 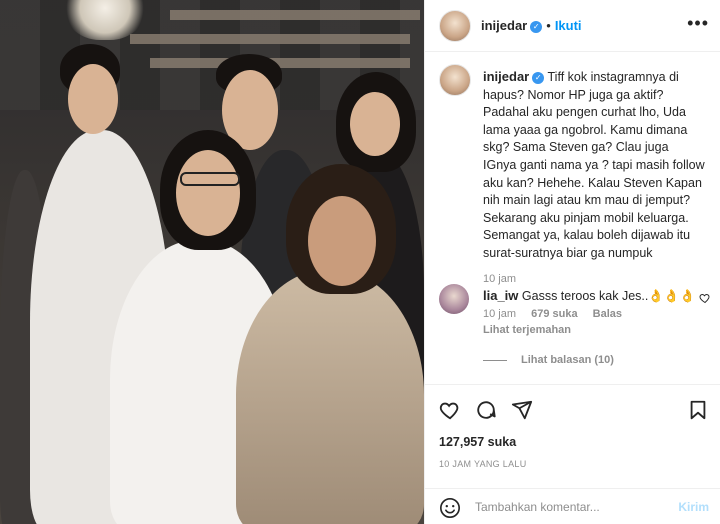 I want to click on username-link: inijedar, so click(x=504, y=25).